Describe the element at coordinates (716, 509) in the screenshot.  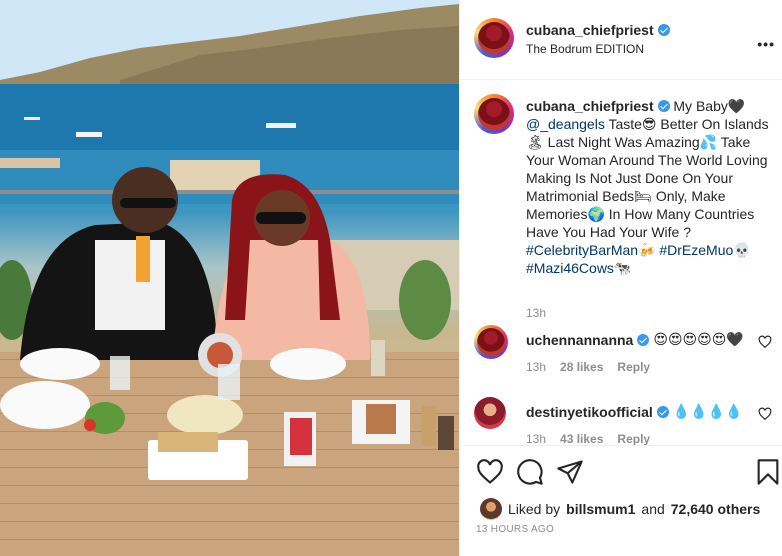
I see `likes-count: 72,640 others` at that location.